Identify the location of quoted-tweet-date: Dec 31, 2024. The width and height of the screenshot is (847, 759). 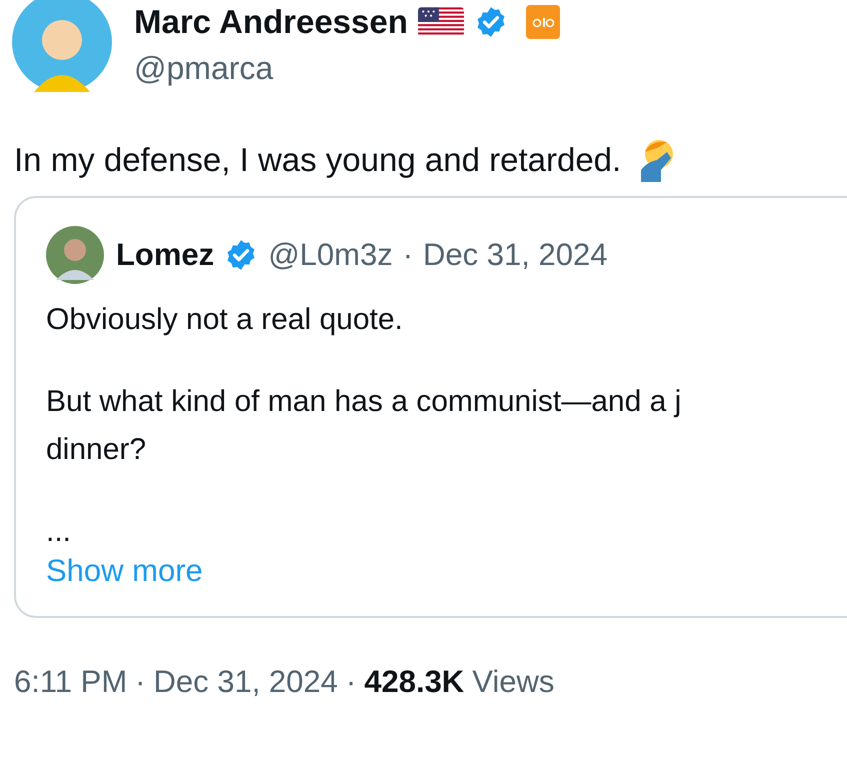
(515, 255).